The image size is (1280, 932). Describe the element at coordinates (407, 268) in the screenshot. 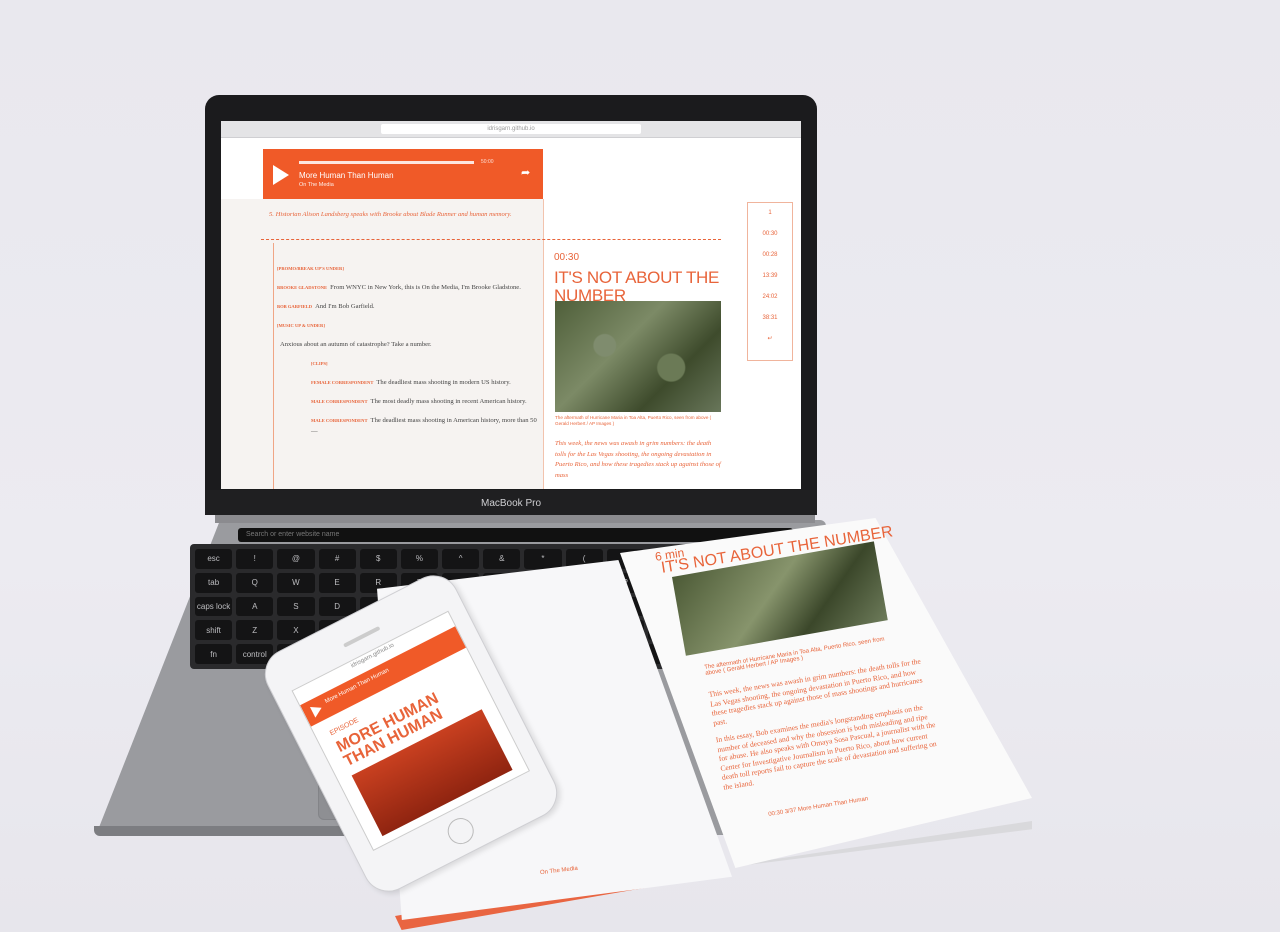

I see `transcript-line: [PROMO/BREAK UP'S UNDER]` at that location.